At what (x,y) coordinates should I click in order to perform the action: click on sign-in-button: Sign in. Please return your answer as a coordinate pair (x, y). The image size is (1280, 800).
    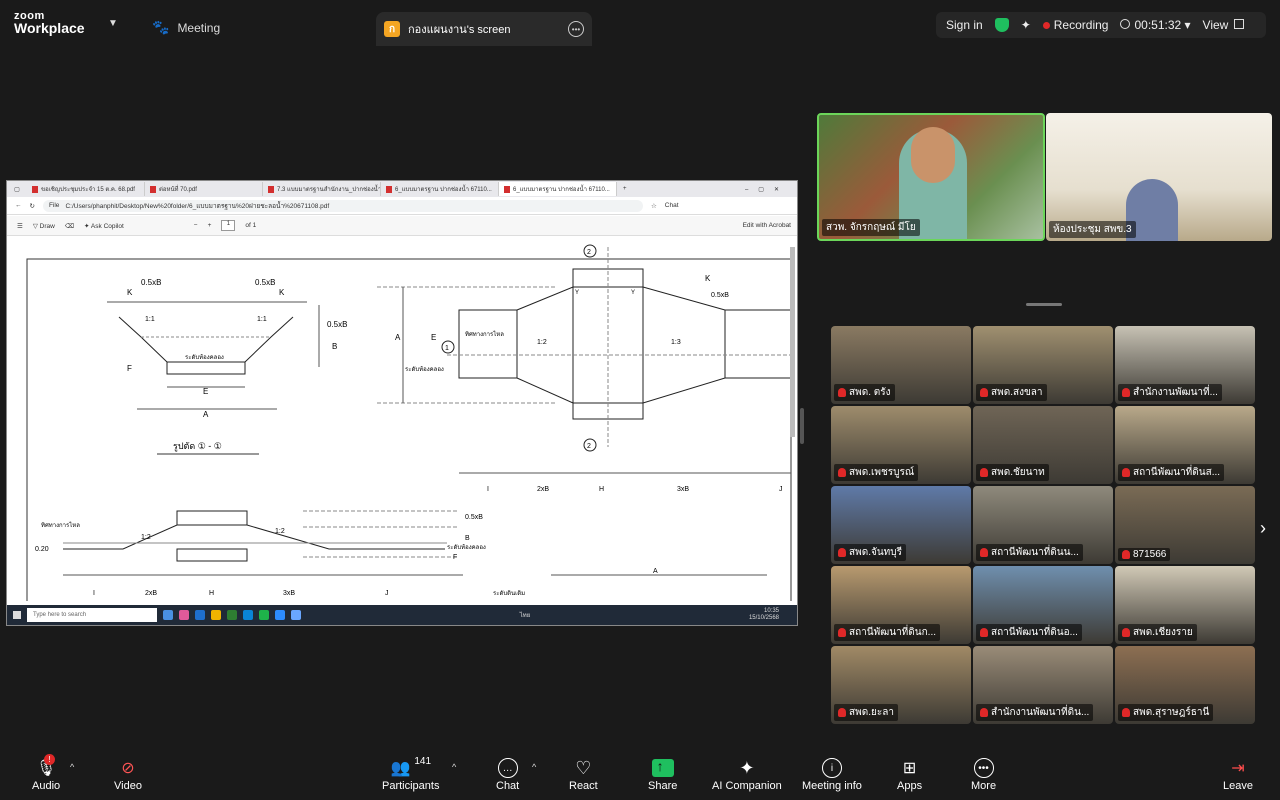
    Looking at the image, I should click on (964, 25).